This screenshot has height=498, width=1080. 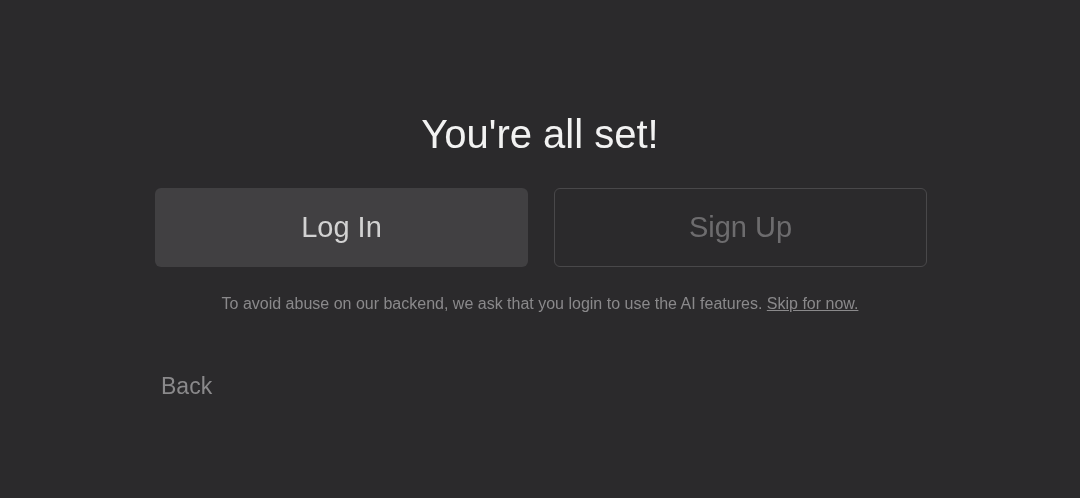 I want to click on back-link: Back, so click(x=187, y=386).